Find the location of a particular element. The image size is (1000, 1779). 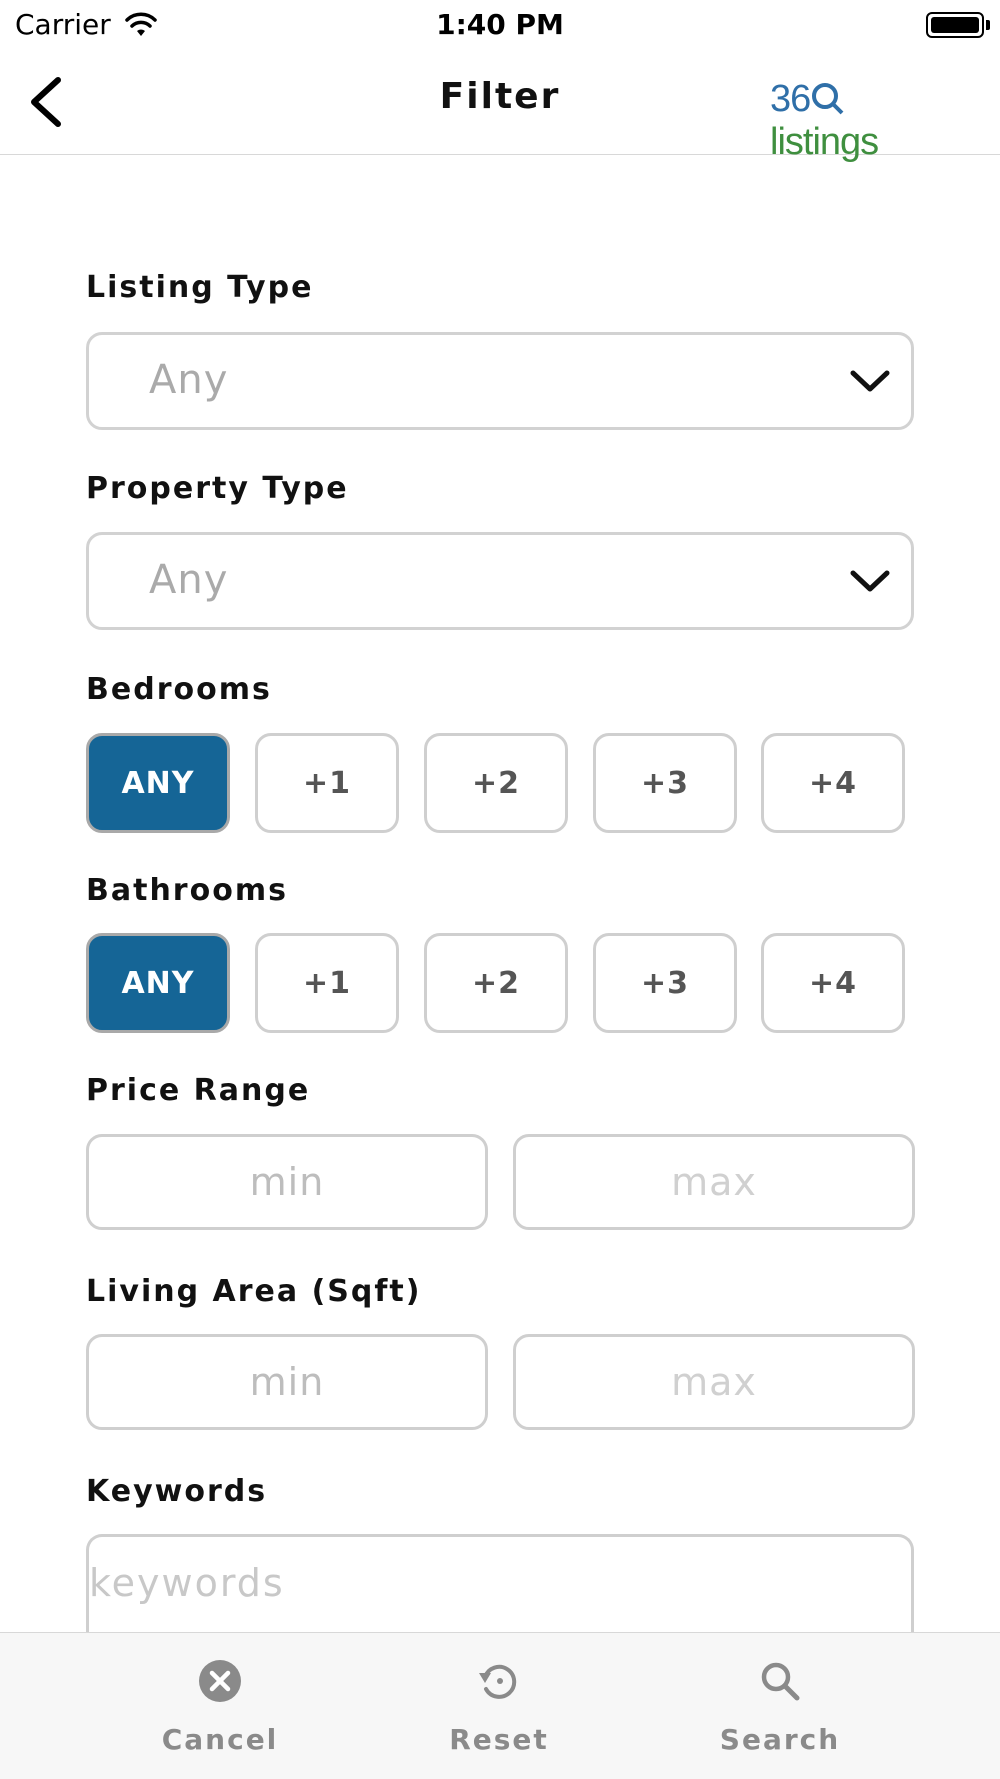

price-max-input: max is located at coordinates (714, 1182).